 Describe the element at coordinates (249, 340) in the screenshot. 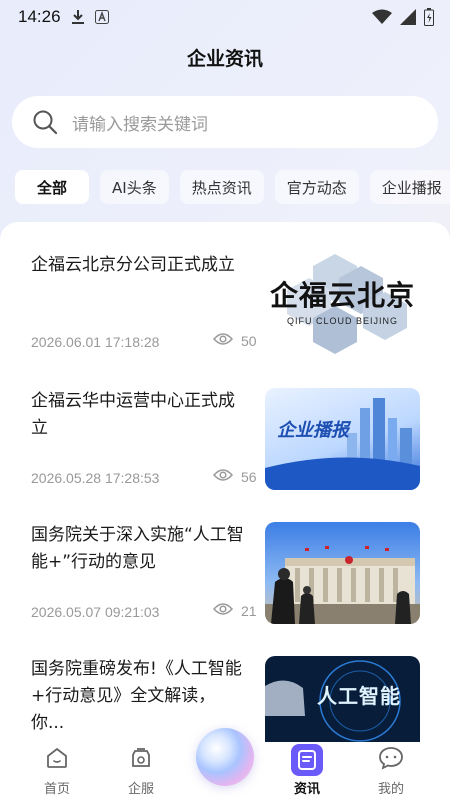

I see `view-count: 50` at that location.